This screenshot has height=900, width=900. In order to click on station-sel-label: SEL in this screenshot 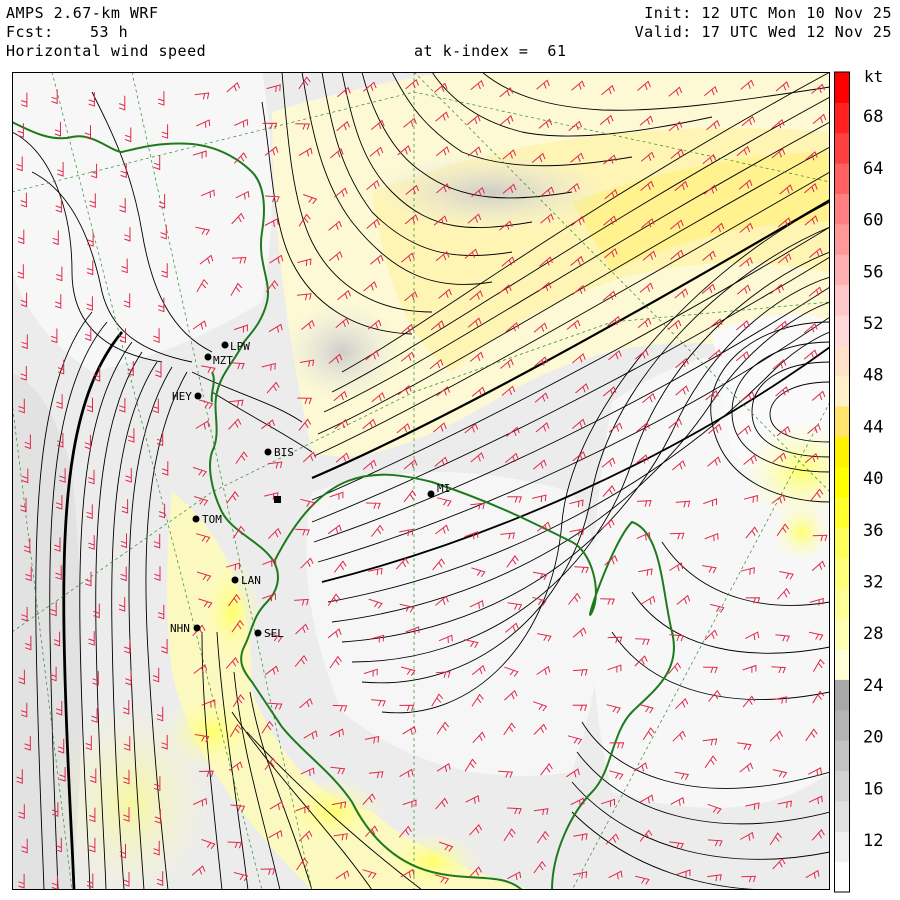, I will do `click(274, 633)`.